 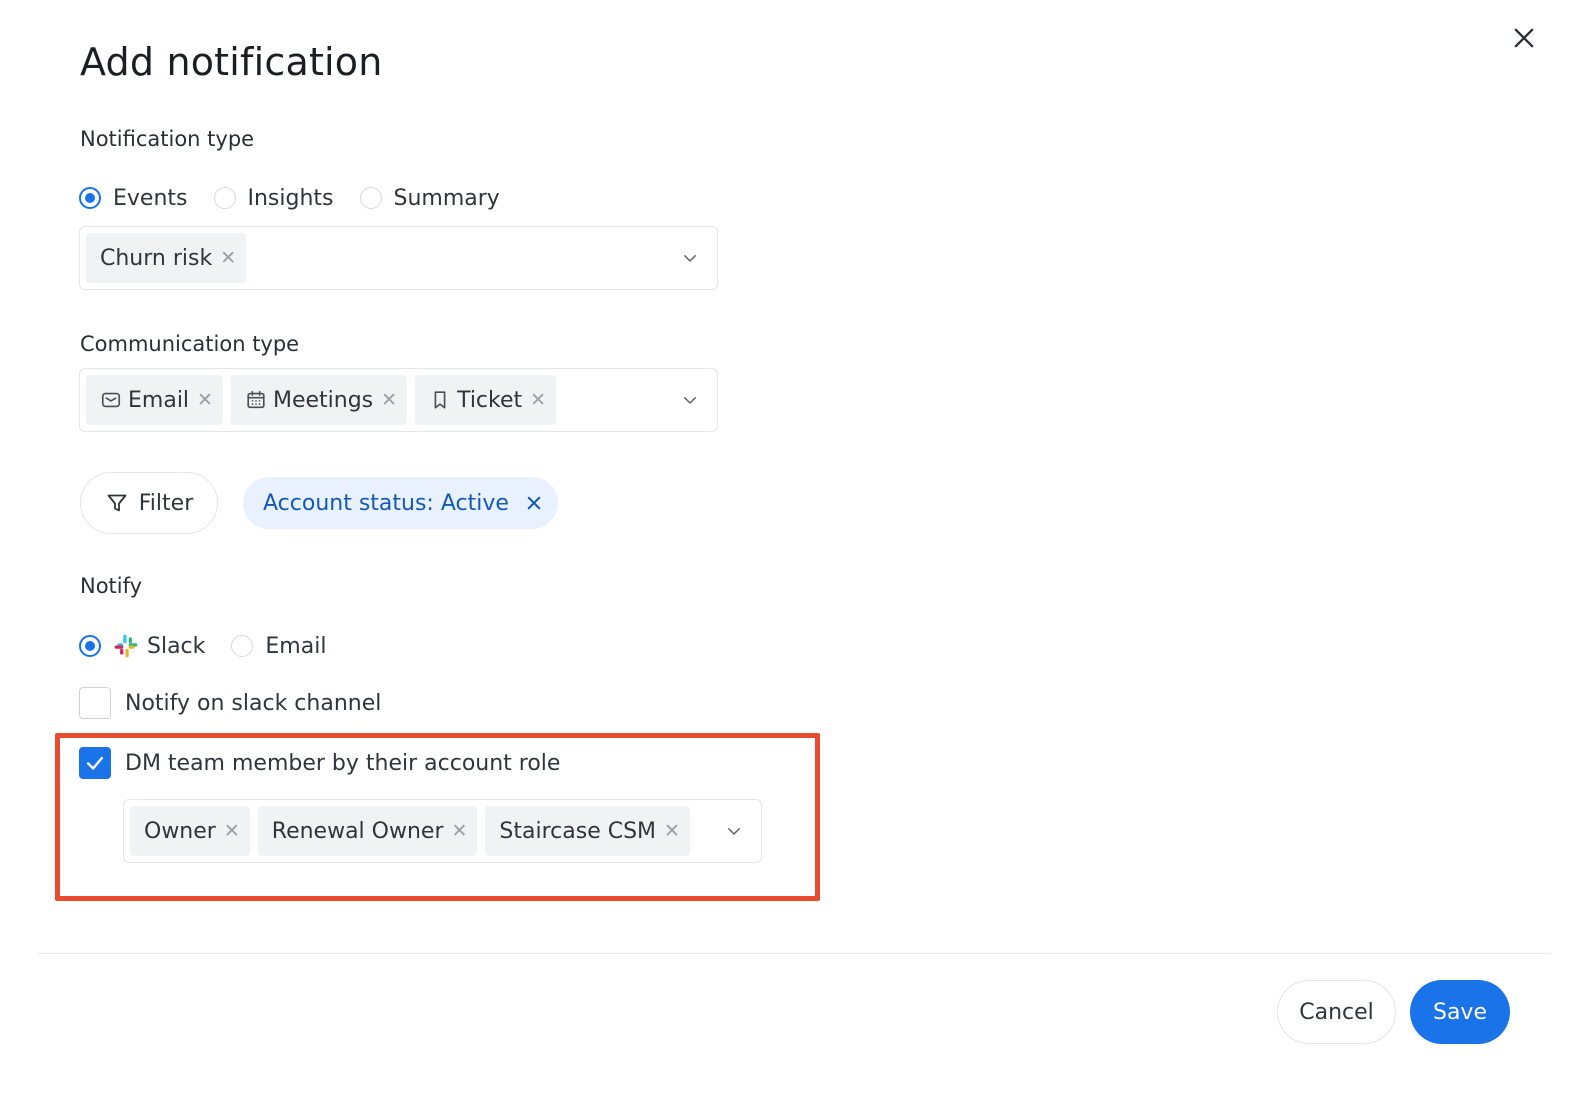 What do you see at coordinates (794, 953) in the screenshot?
I see `footer-divider` at bounding box center [794, 953].